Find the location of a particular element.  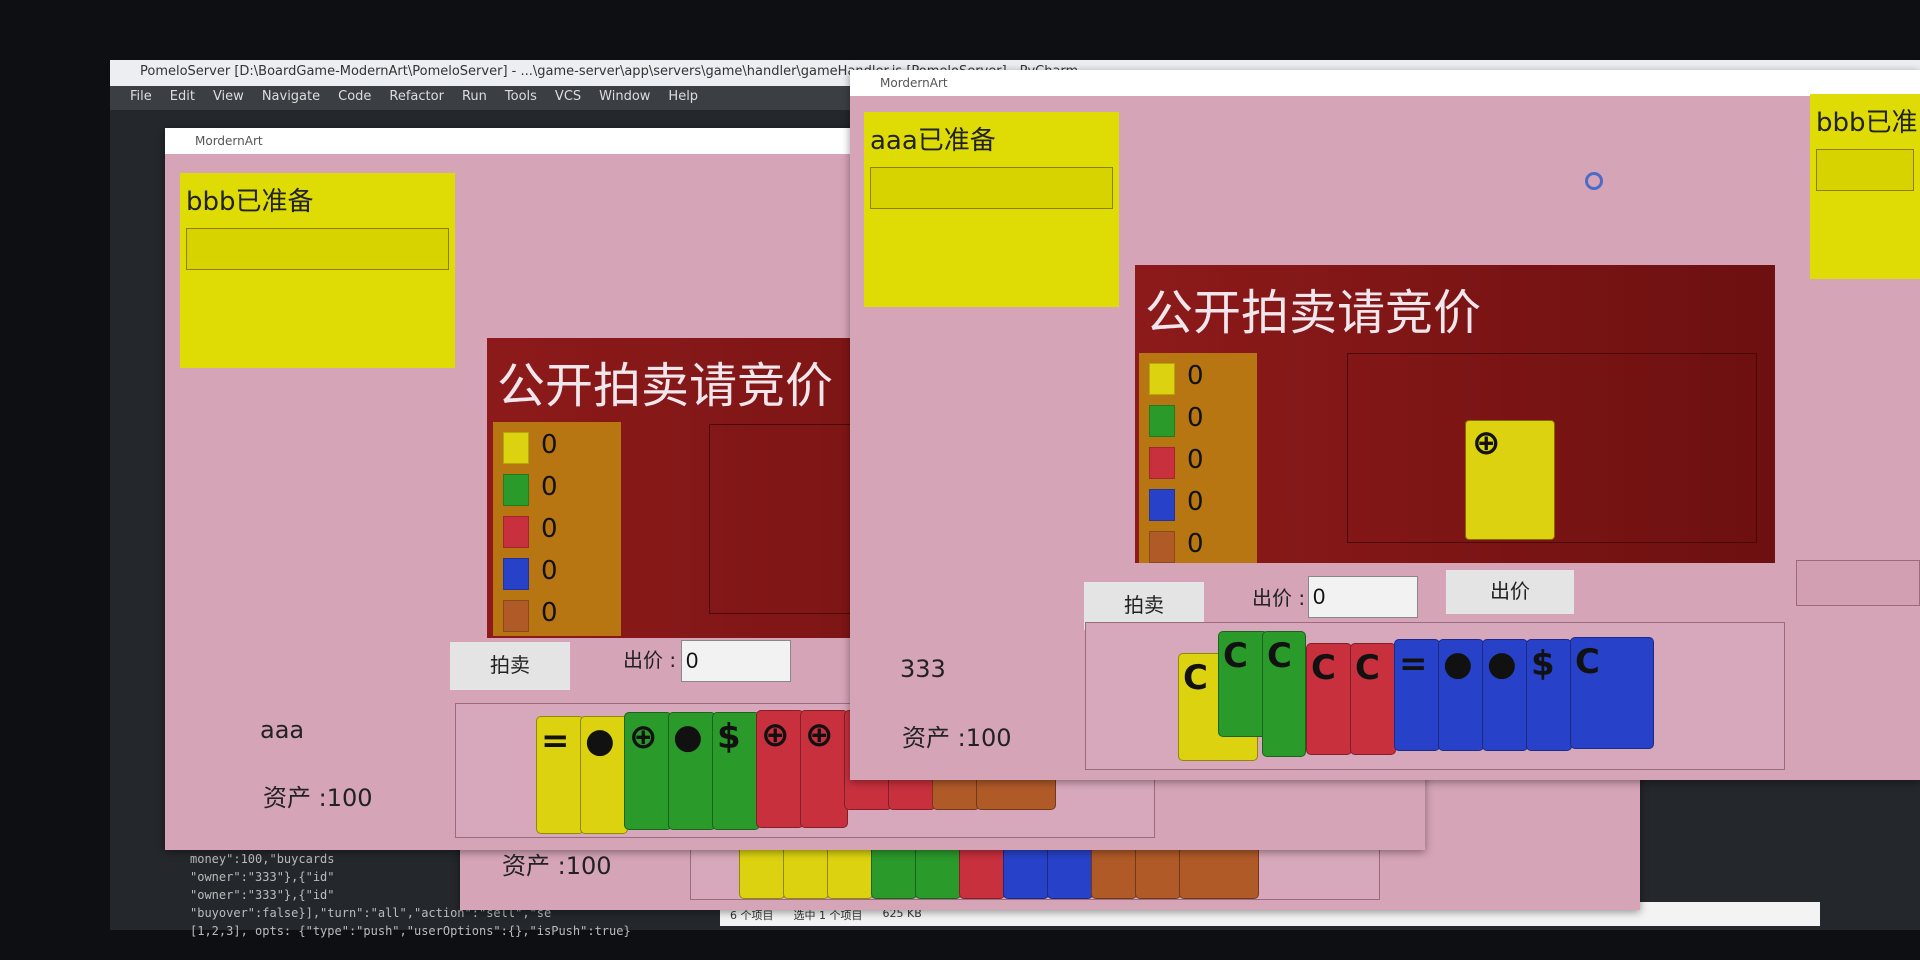

menu-run: Run is located at coordinates (474, 98).